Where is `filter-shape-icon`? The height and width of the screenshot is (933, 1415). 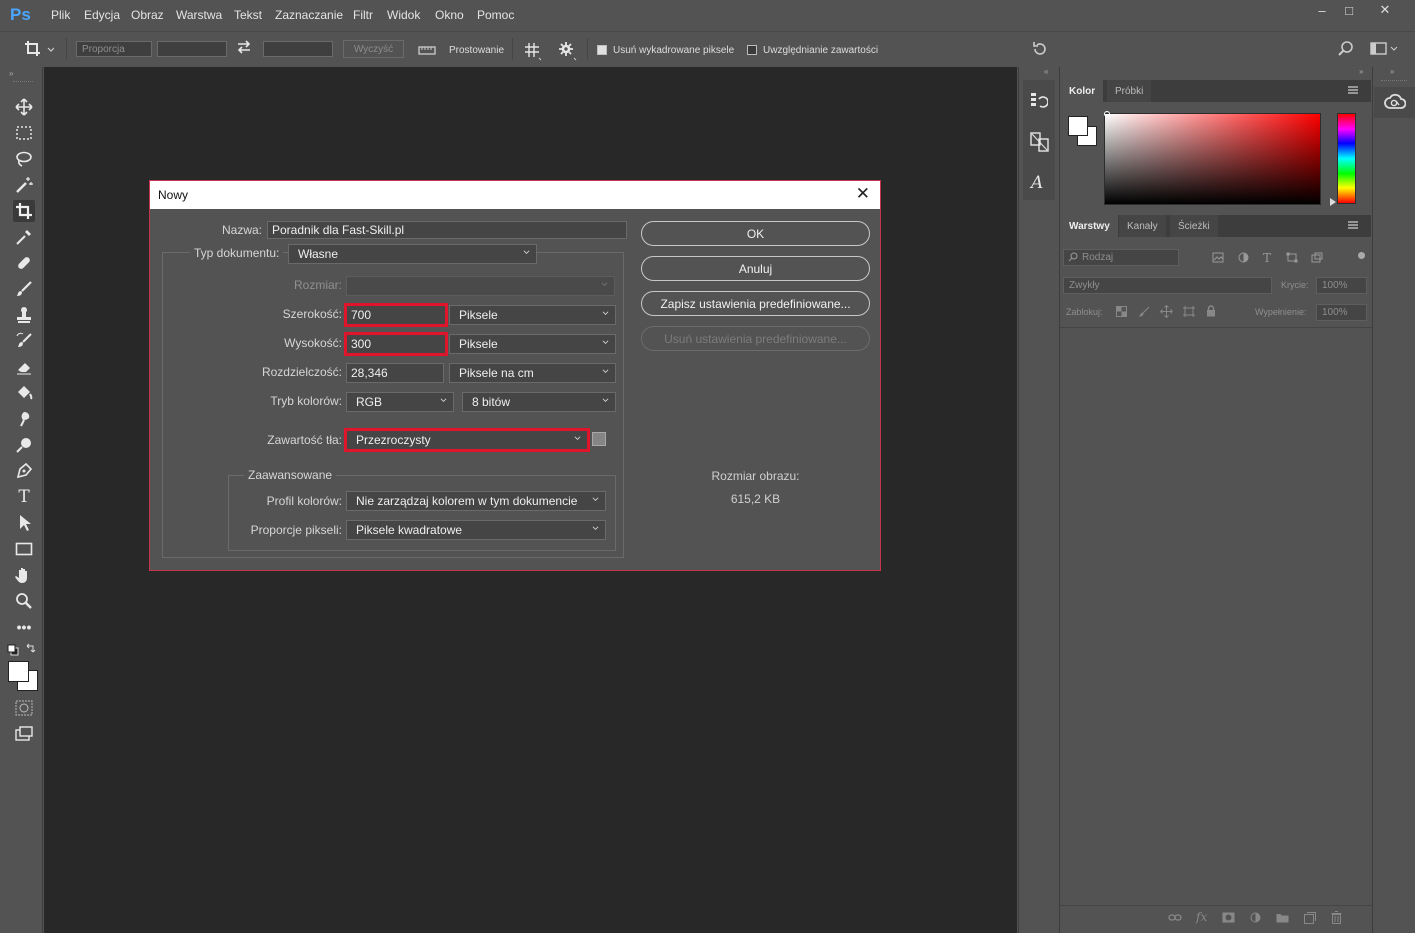 filter-shape-icon is located at coordinates (1292, 257).